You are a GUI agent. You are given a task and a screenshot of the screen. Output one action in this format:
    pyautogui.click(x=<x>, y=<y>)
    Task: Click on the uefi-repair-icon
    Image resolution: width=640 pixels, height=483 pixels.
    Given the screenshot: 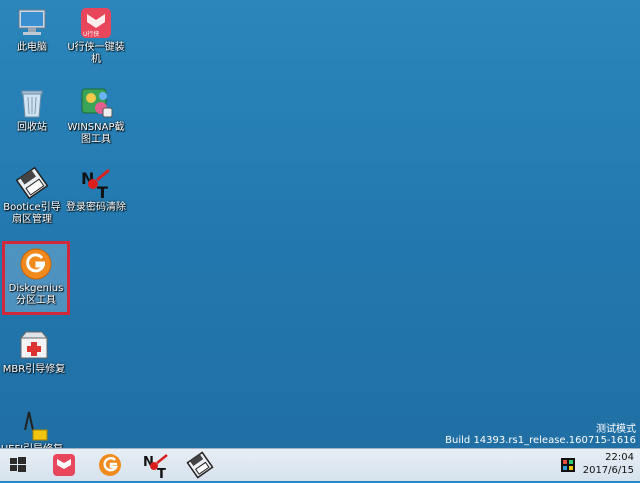 What is the action you would take?
    pyautogui.click(x=32, y=425)
    